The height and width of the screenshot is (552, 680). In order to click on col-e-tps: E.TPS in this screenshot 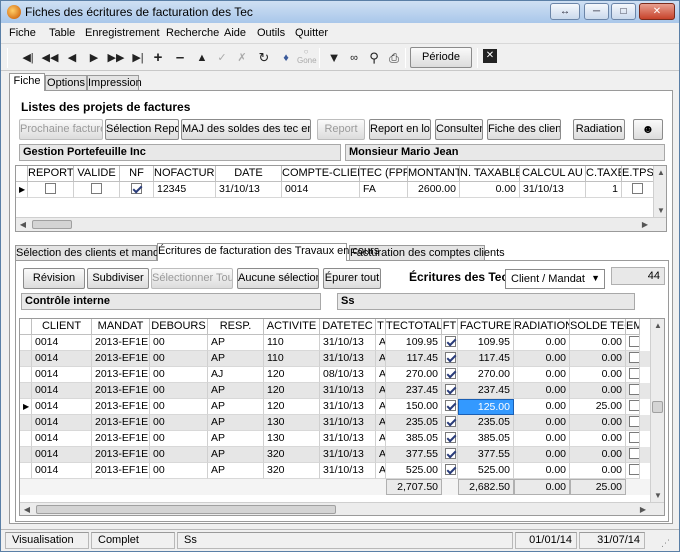, I will do `click(638, 174)`.